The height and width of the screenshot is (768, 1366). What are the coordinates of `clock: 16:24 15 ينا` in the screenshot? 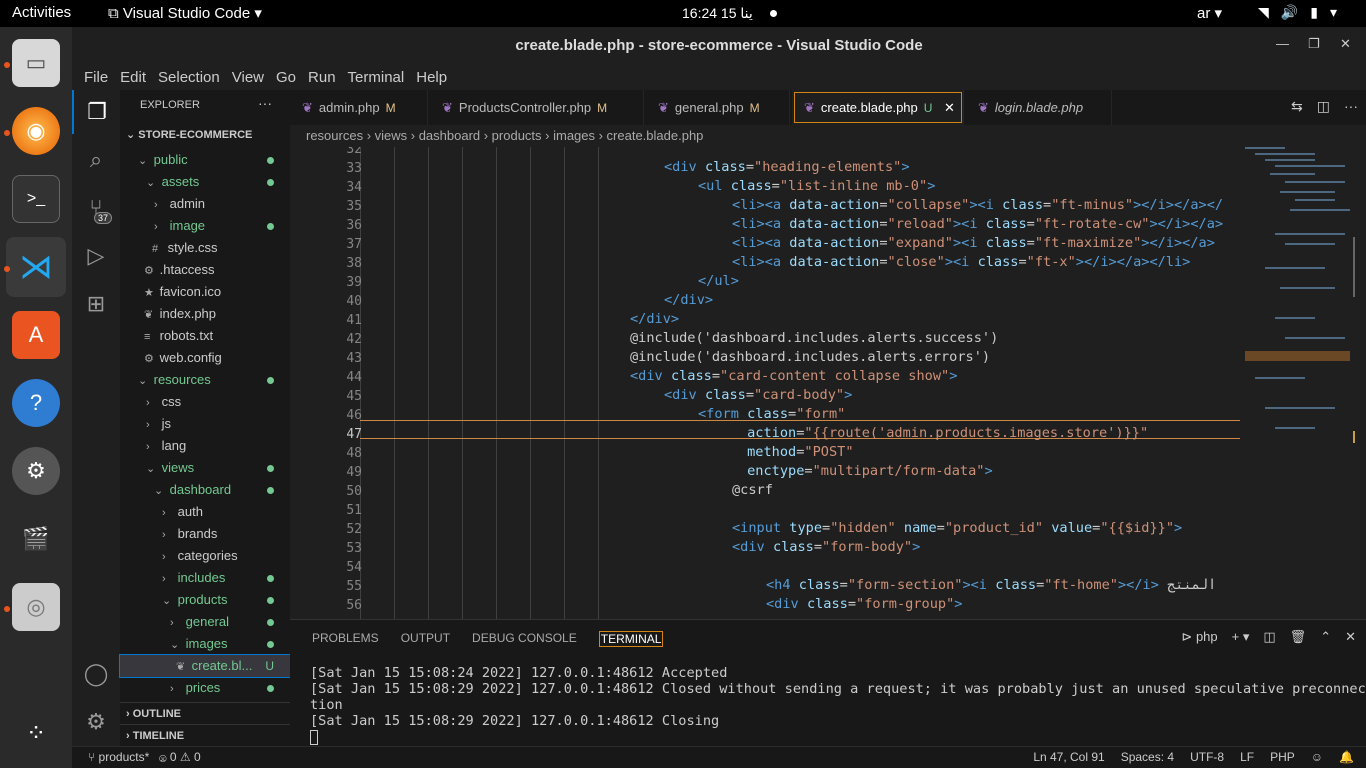 It's located at (717, 13).